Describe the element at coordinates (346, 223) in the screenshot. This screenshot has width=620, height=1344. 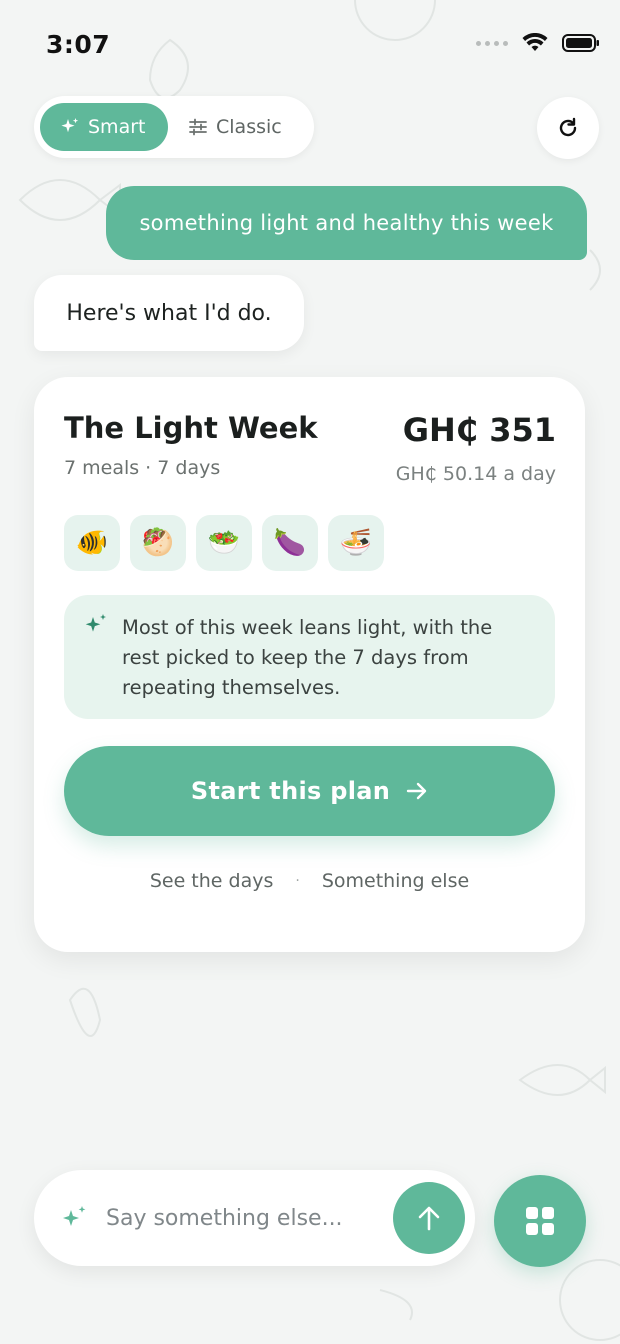
I see `user-message-bubble: something light and healthy this week` at that location.